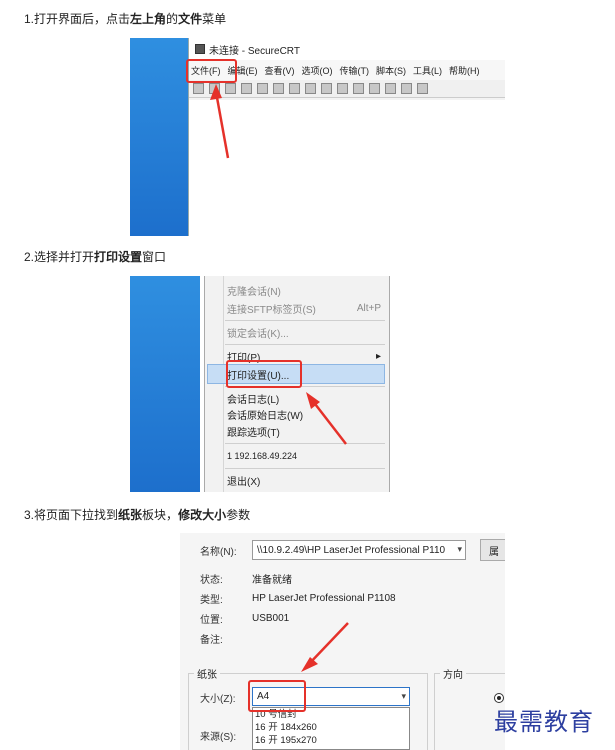  I want to click on step-number: 2., so click(29, 257).